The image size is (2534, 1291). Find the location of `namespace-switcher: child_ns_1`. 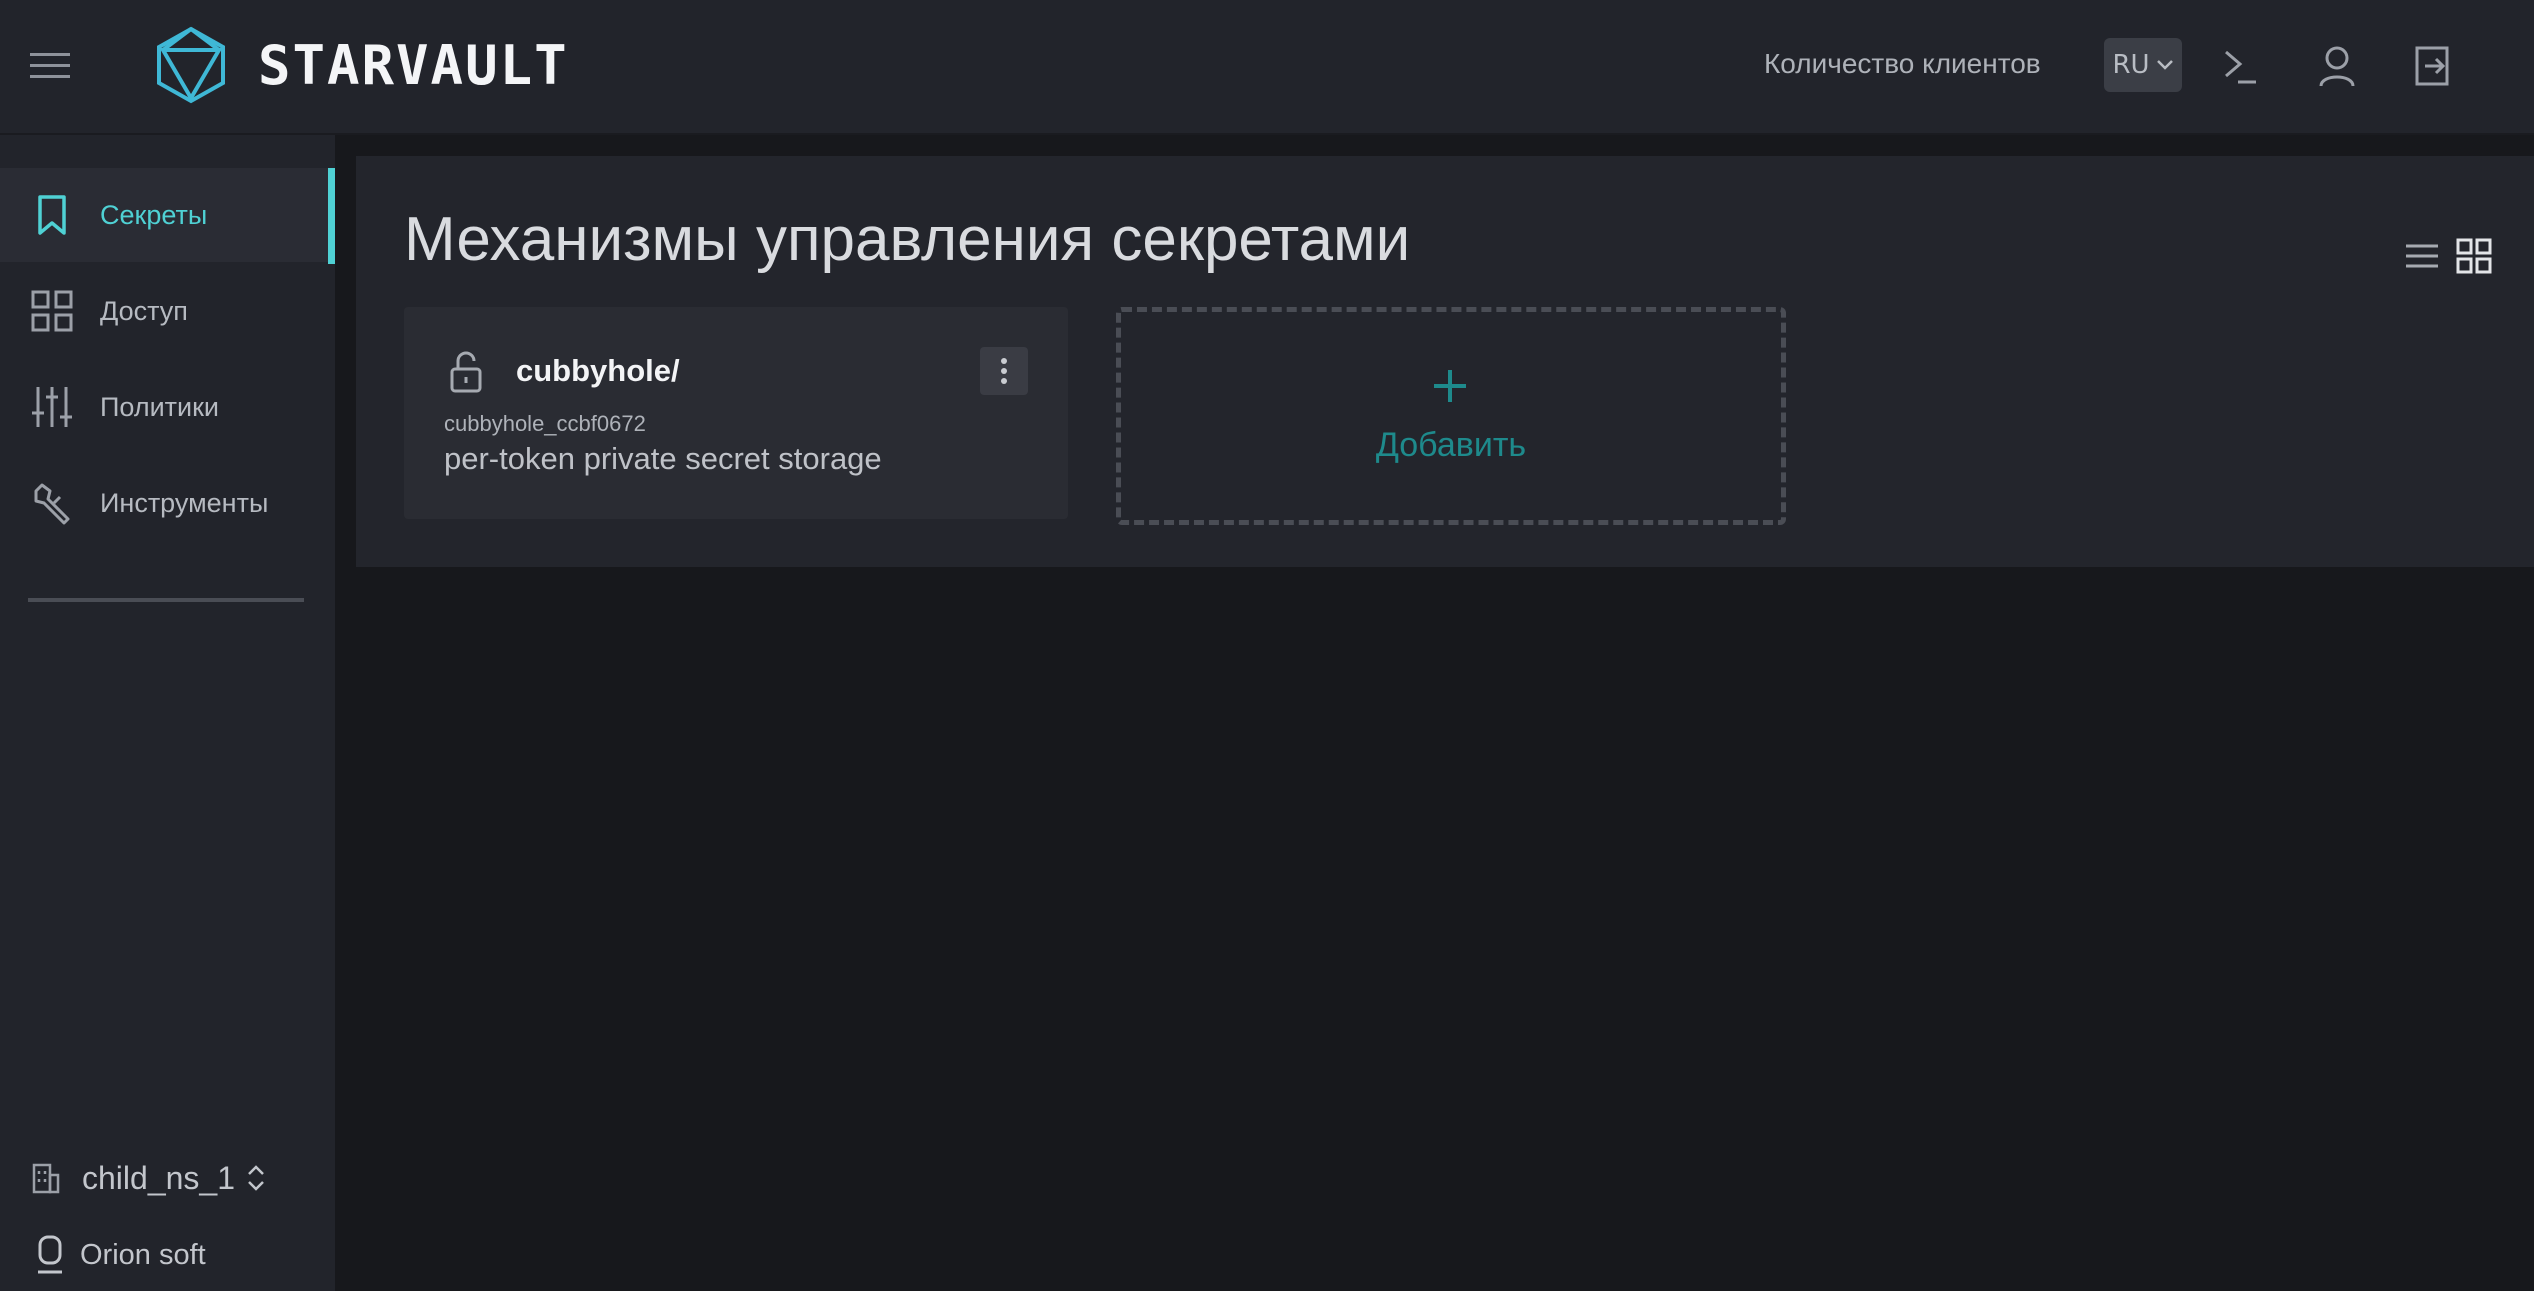

namespace-switcher: child_ns_1 is located at coordinates (148, 1178).